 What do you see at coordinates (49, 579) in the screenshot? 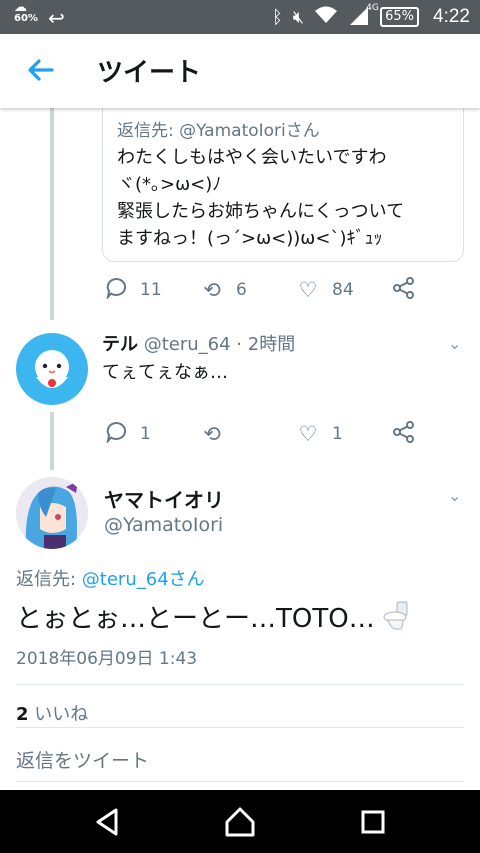
I see `reply-prefix: 返信先:` at bounding box center [49, 579].